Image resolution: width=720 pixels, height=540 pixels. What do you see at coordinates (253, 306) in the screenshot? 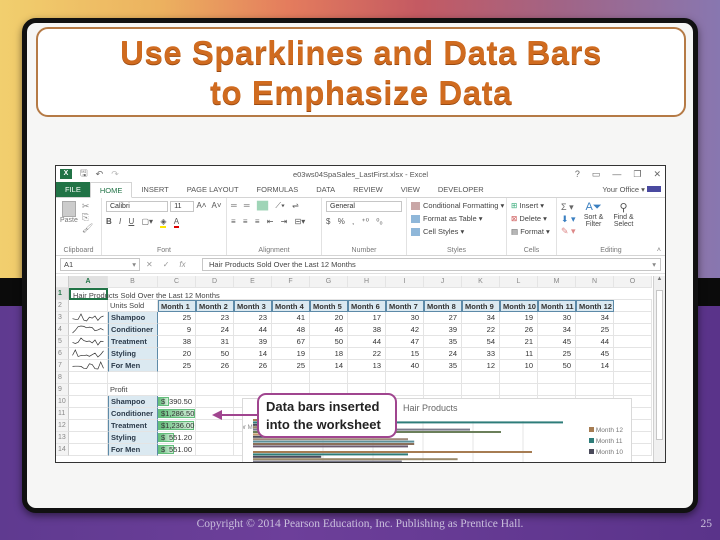
I see `month-header: Month 3` at bounding box center [253, 306].